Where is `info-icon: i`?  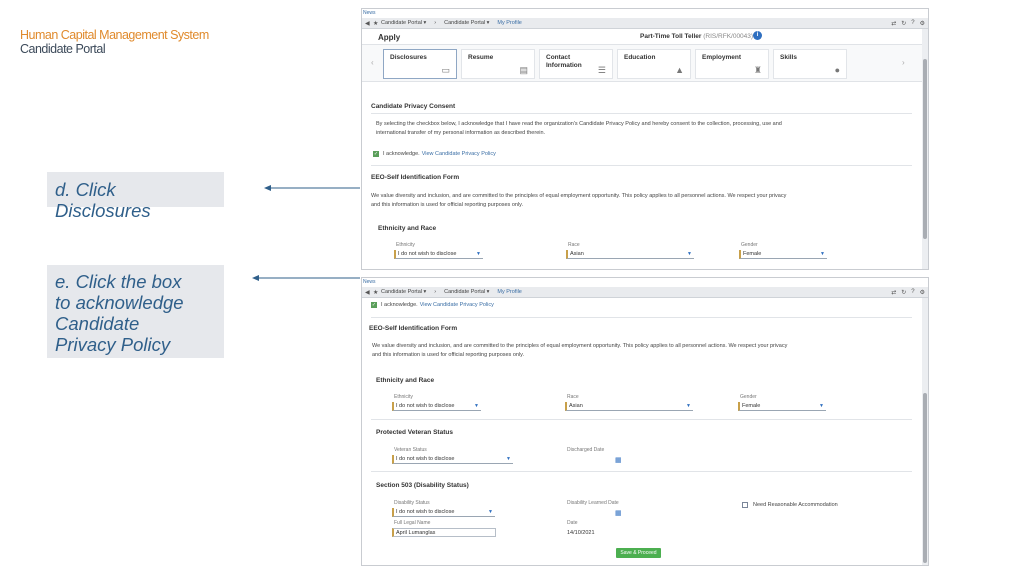
info-icon: i is located at coordinates (757, 35).